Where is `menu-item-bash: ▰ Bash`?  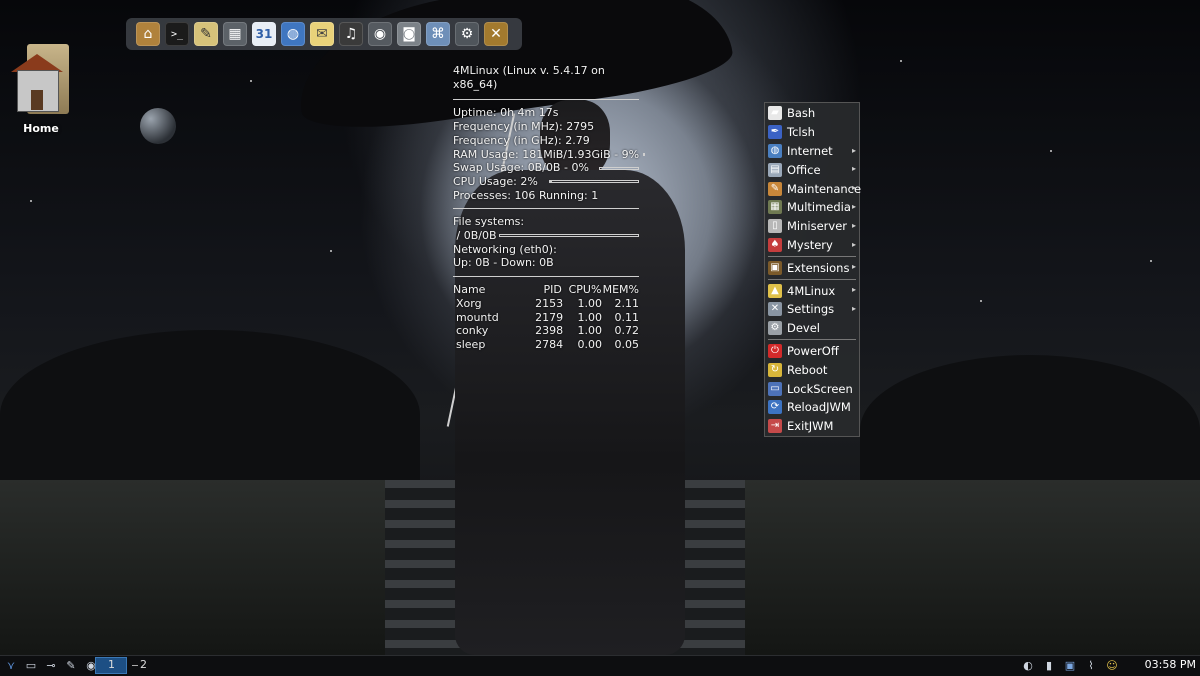
menu-item-bash: ▰ Bash is located at coordinates (812, 113).